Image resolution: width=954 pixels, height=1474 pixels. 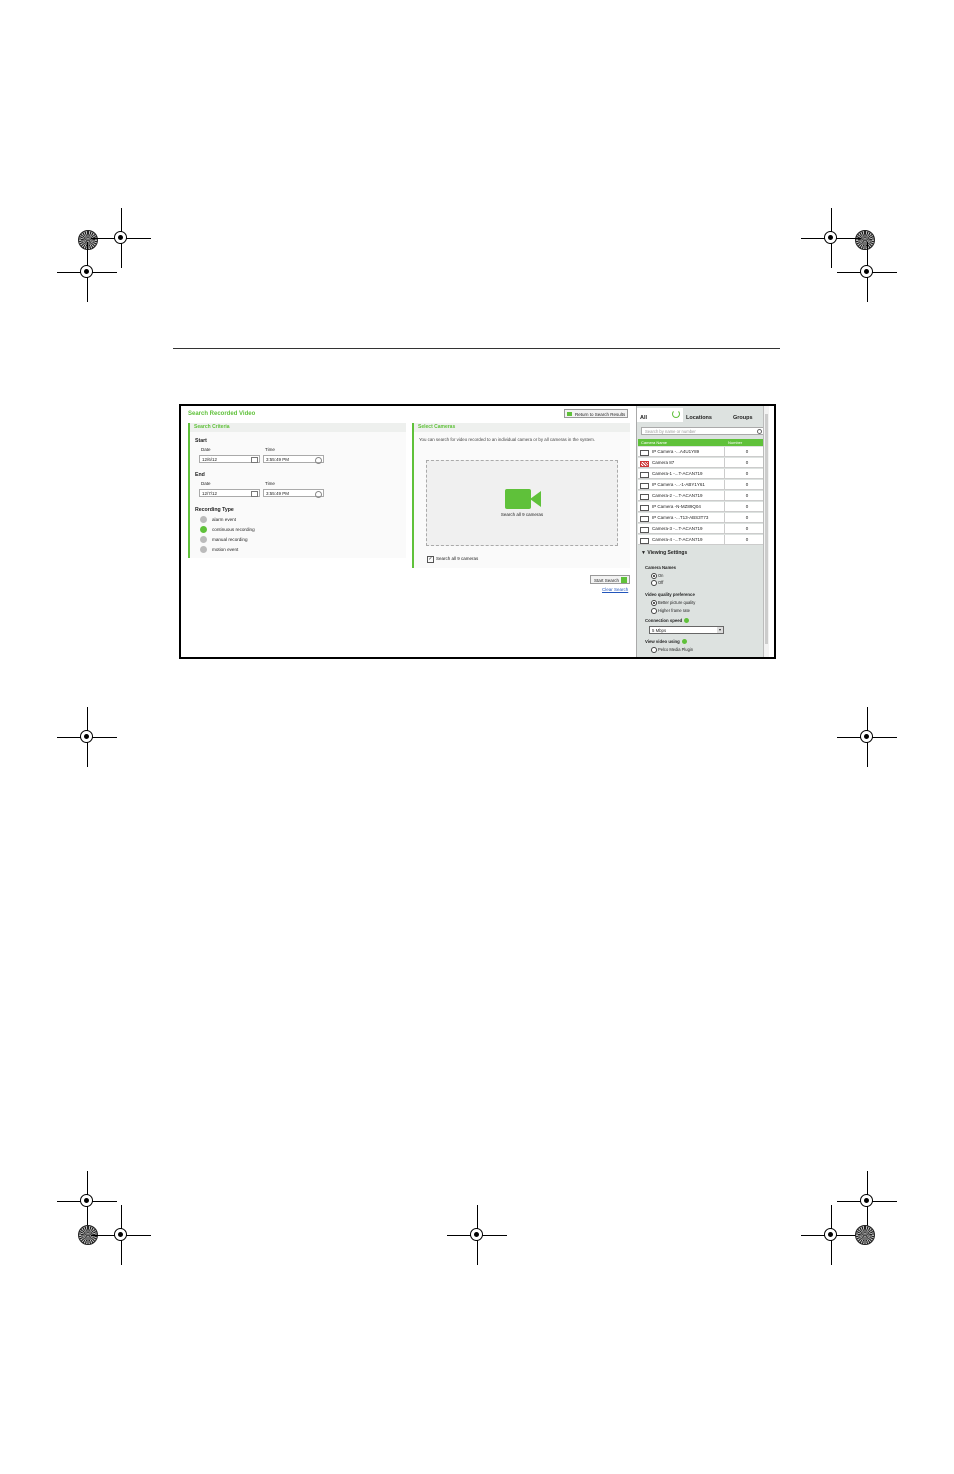 I want to click on quality-better-picture-label: Better picture quality, so click(x=677, y=602).